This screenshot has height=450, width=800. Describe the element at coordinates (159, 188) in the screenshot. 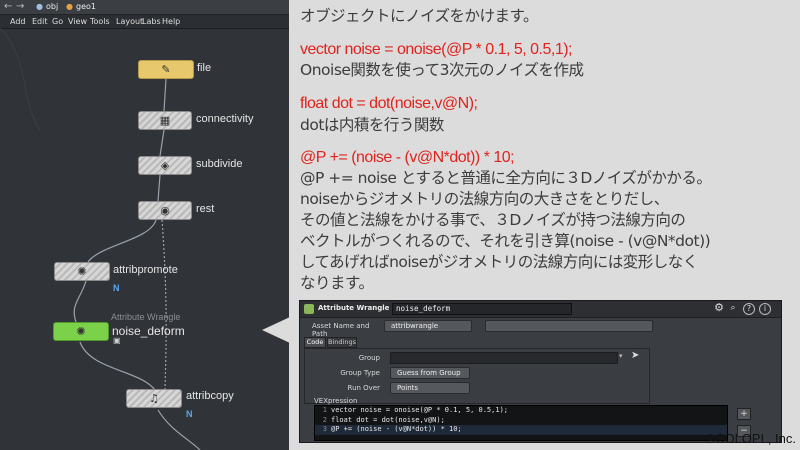

I see `wire-subdivide-rest` at that location.